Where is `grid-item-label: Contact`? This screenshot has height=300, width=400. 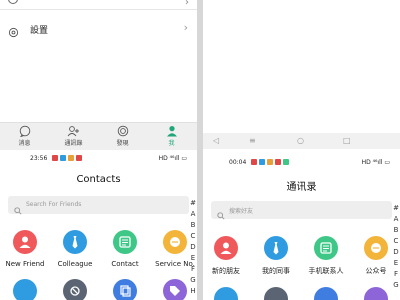
grid-item-label: Contact is located at coordinates (125, 264).